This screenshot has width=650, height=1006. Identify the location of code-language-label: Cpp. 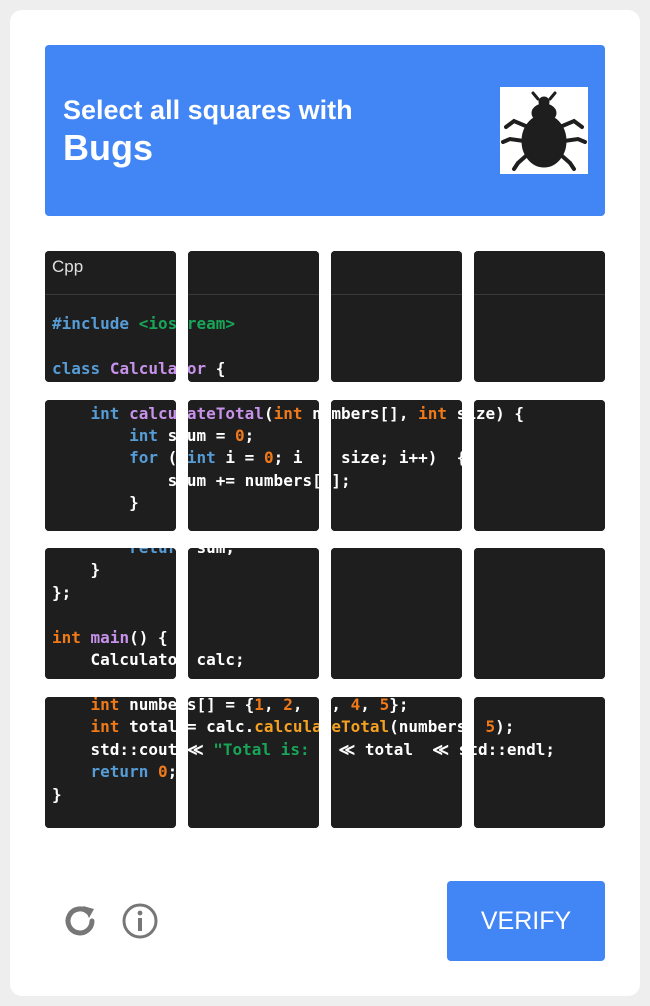
(68, 266).